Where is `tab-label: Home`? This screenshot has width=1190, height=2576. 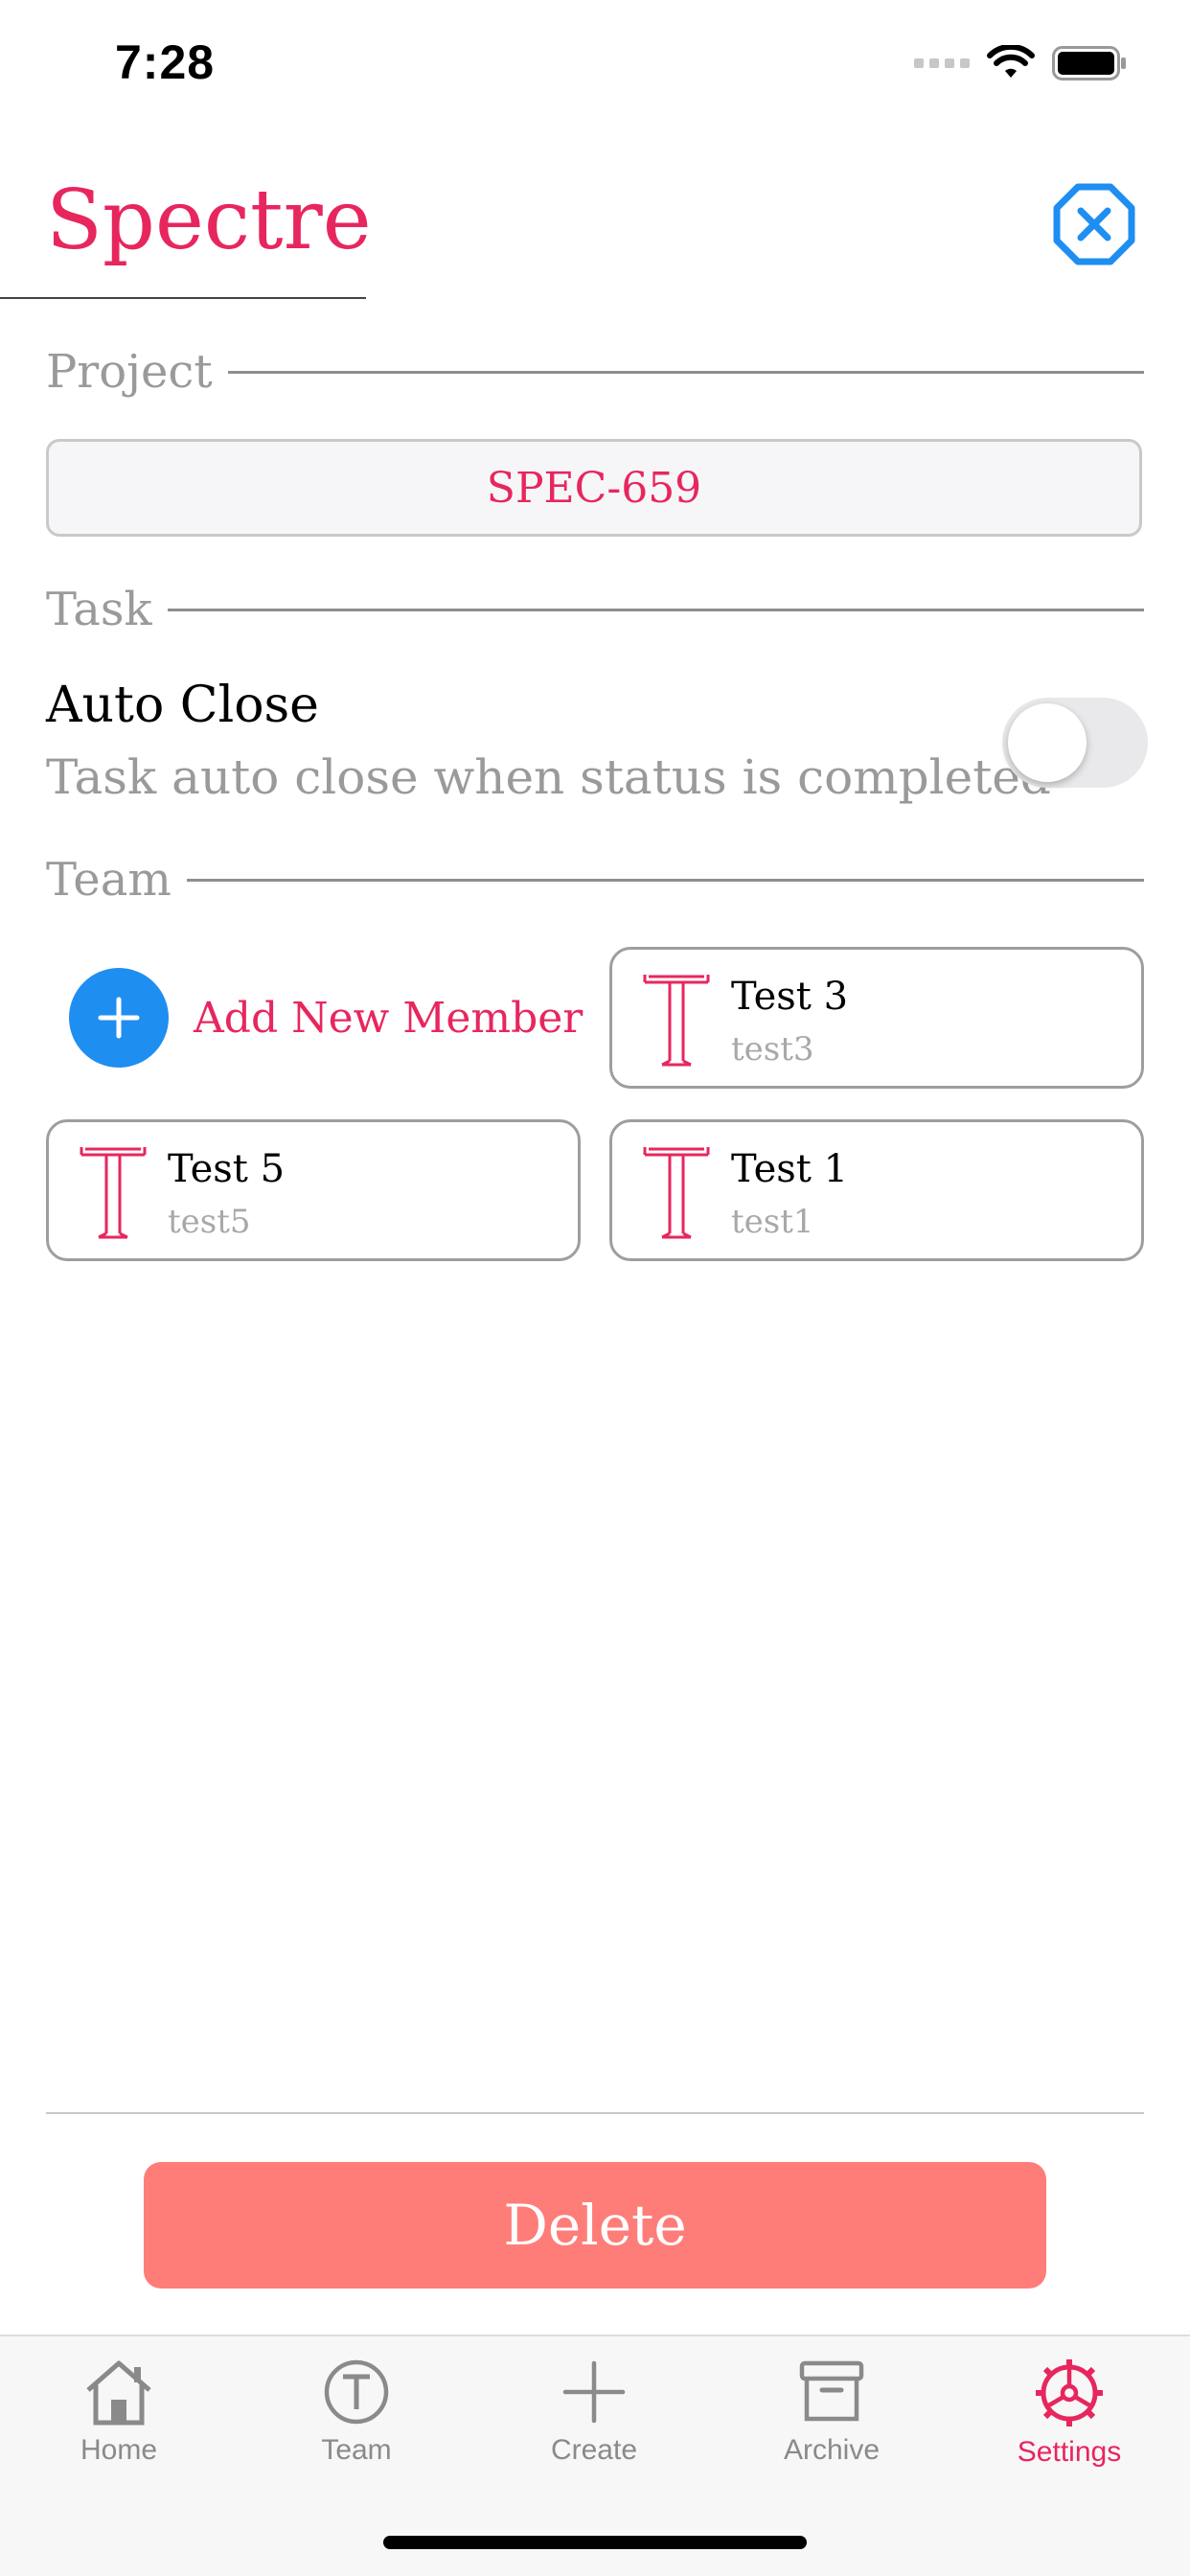 tab-label: Home is located at coordinates (119, 2450).